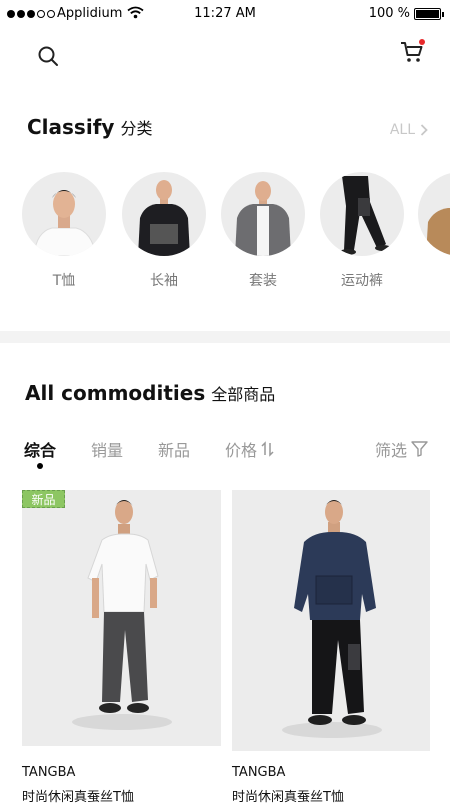 The width and height of the screenshot is (450, 805). I want to click on category-image-long-sleeve, so click(164, 214).